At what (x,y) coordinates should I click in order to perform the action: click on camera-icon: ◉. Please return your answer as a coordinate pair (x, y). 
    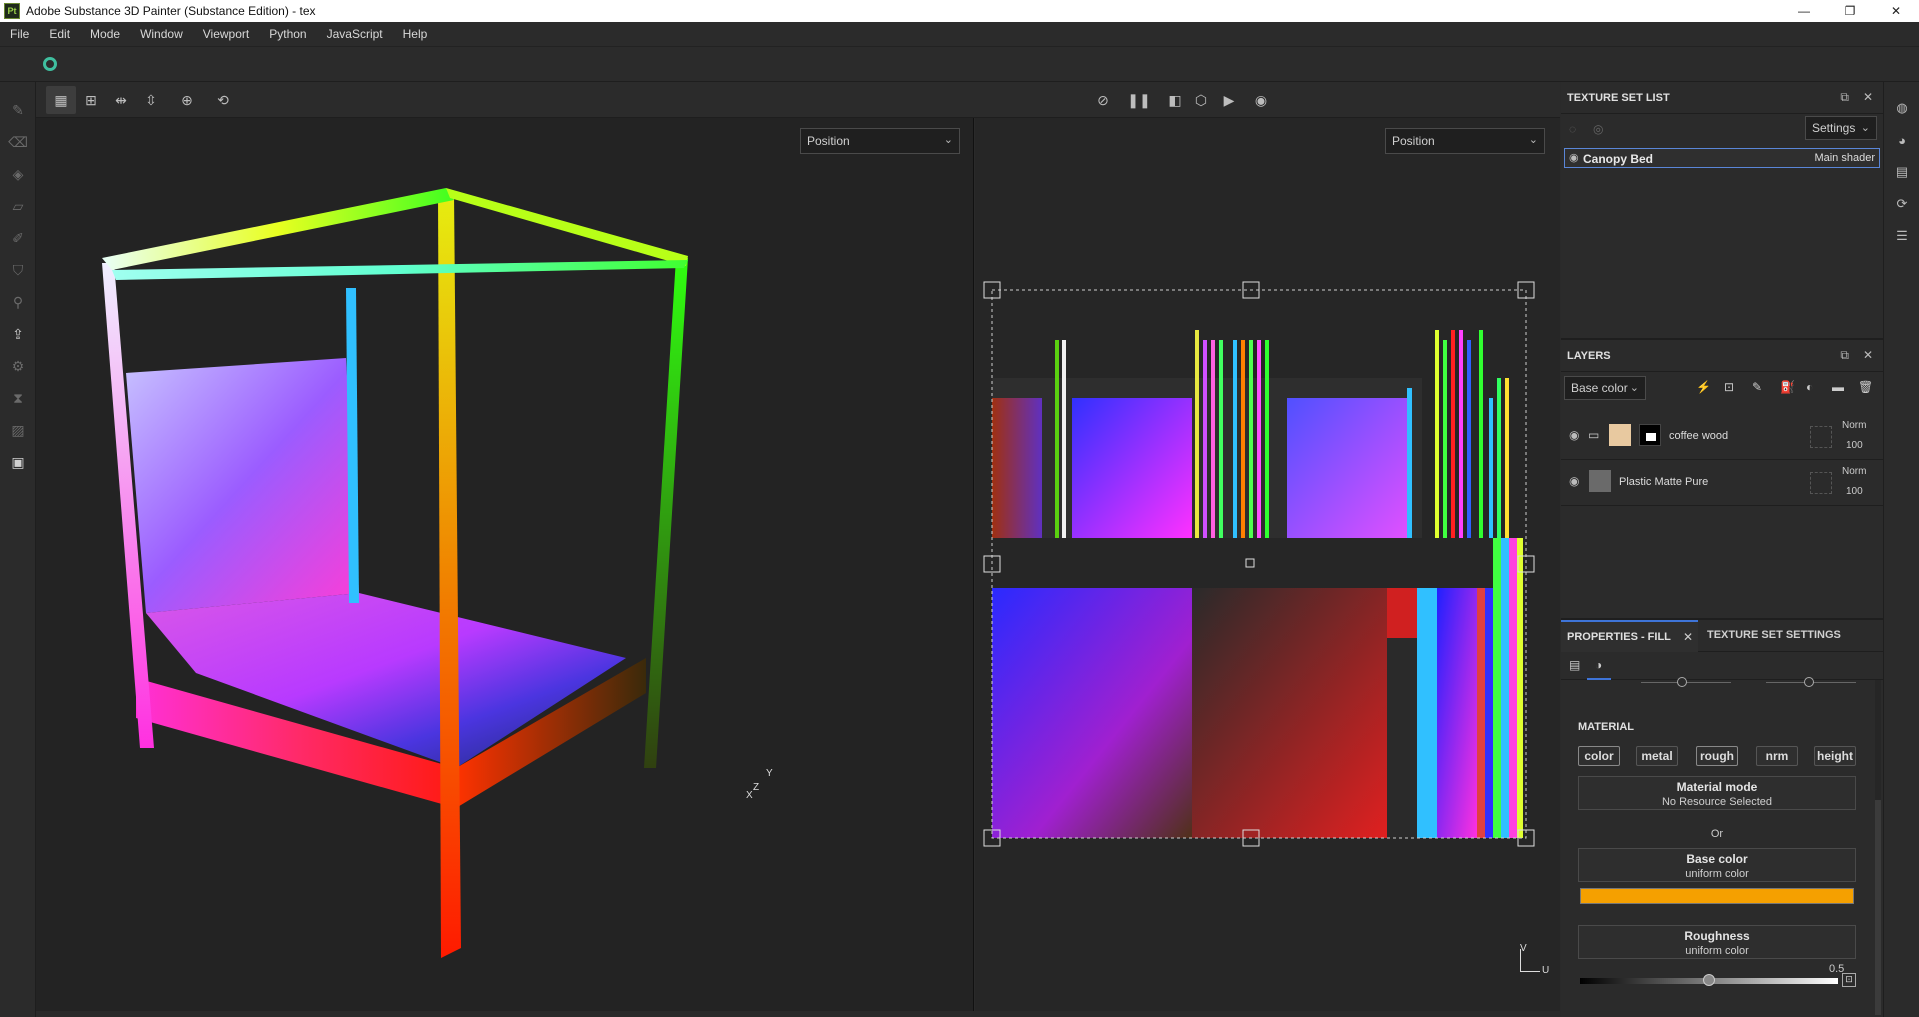
    Looking at the image, I should click on (1261, 100).